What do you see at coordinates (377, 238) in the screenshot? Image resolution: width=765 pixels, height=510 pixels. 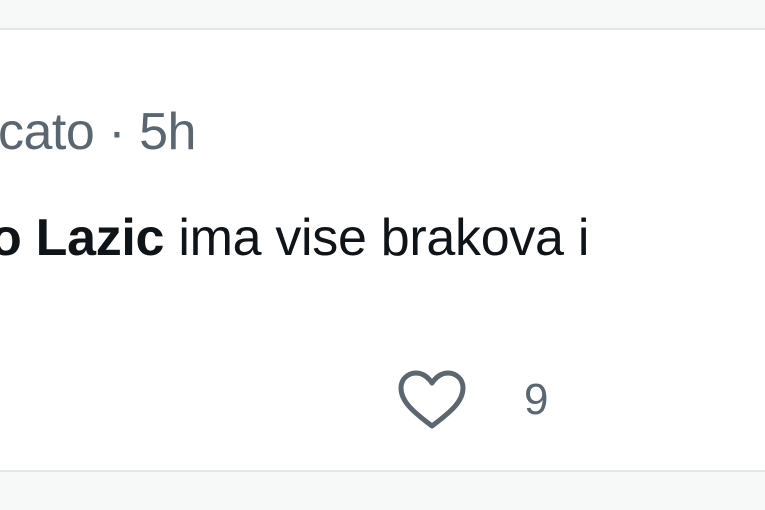 I see `comment-body: ima vise brakova i` at bounding box center [377, 238].